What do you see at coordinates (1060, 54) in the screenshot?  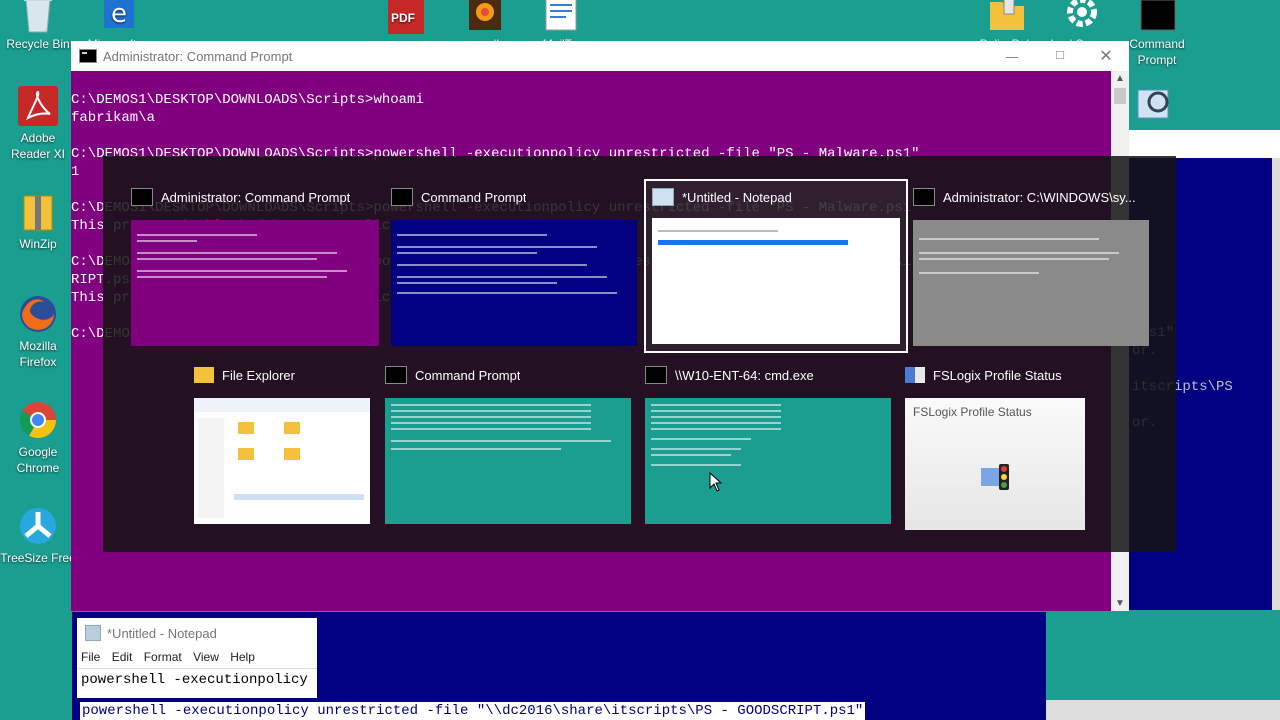 I see `maximize-button: □` at bounding box center [1060, 54].